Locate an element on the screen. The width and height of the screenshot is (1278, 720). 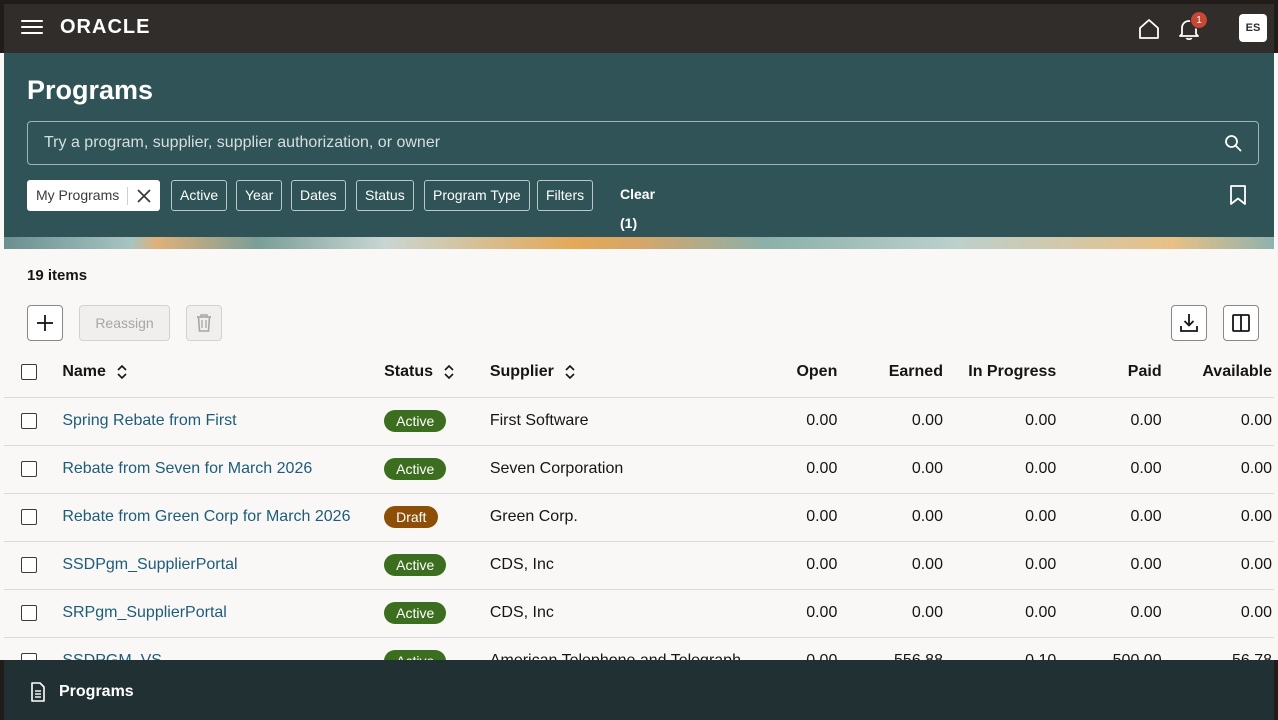
filter-chip-my-programs: My Programs is located at coordinates (93, 195).